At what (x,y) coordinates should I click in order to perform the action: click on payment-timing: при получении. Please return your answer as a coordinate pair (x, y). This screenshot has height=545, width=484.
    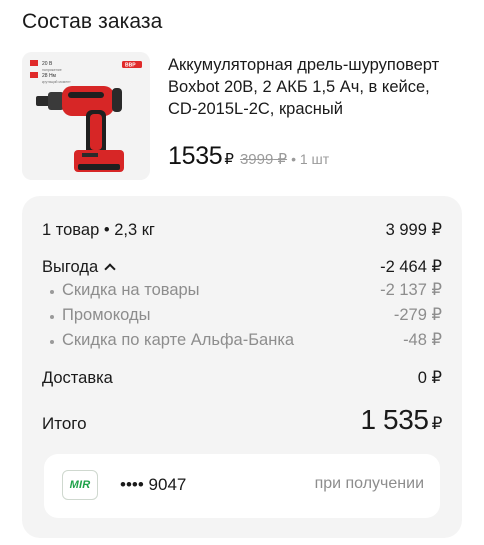
    Looking at the image, I should click on (369, 483).